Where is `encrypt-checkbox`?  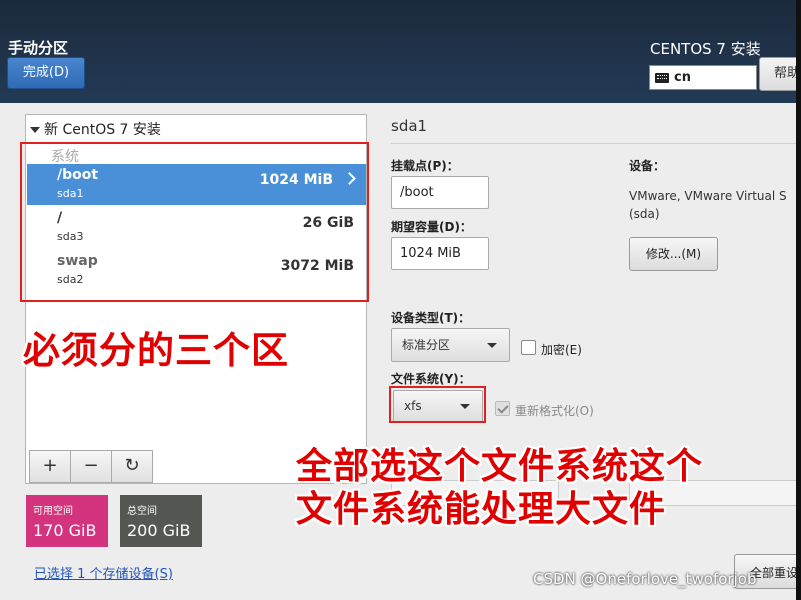
encrypt-checkbox is located at coordinates (528, 347).